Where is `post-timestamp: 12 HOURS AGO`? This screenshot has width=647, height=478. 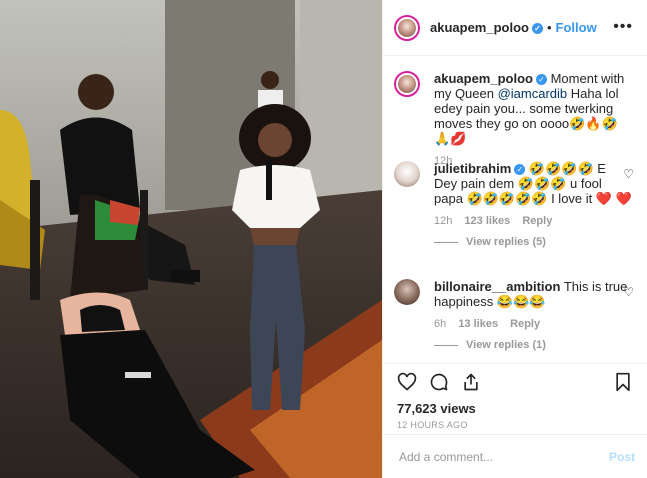
post-timestamp: 12 HOURS AGO is located at coordinates (432, 425).